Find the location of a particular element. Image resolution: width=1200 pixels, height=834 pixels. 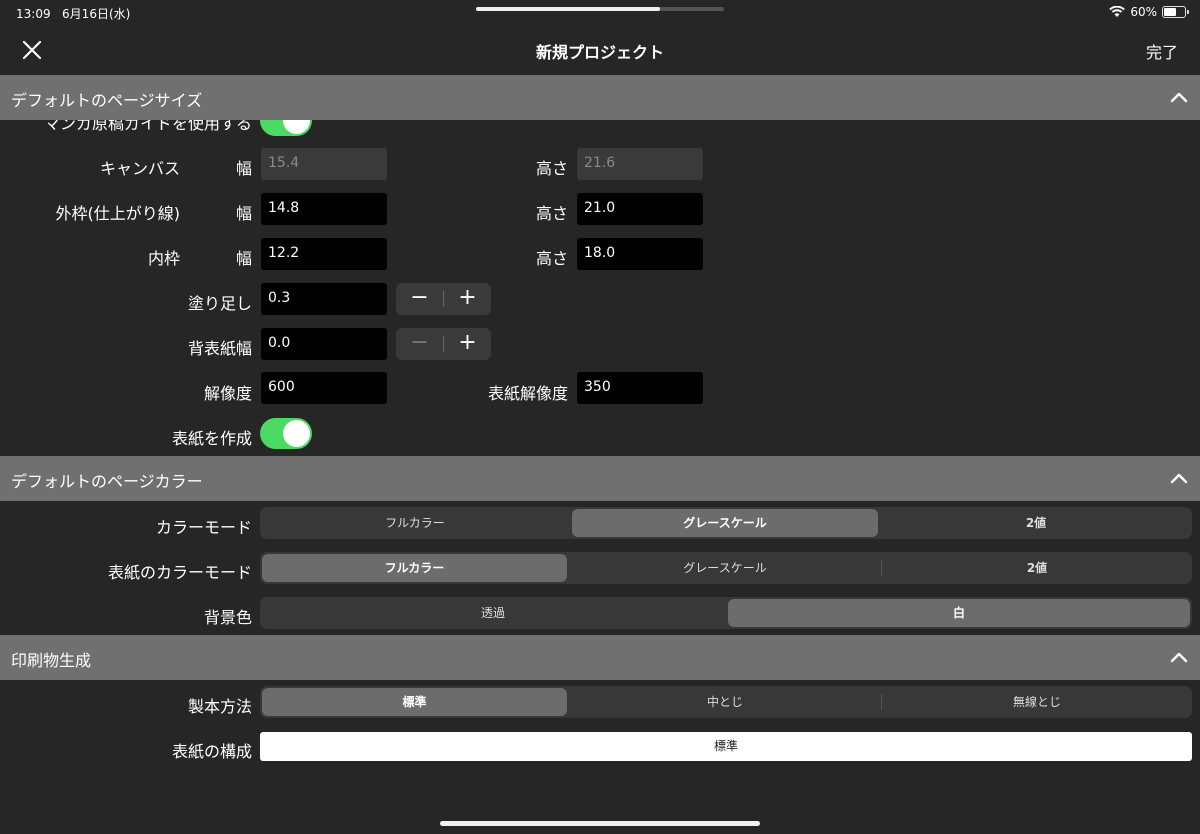

resolution-input: 600 is located at coordinates (324, 388).